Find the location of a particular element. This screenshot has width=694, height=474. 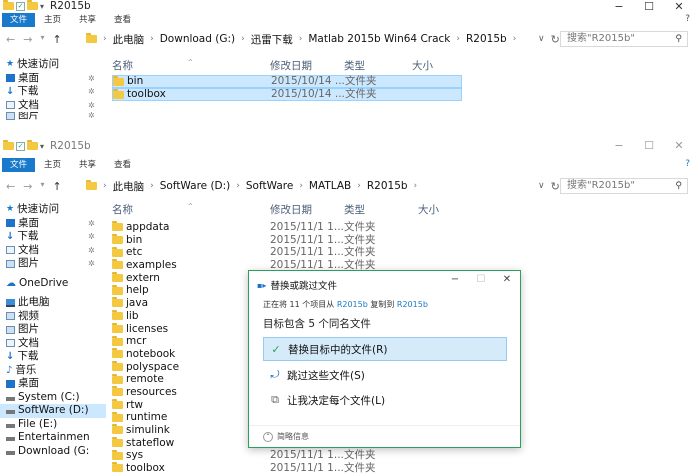

decide-each-button: ⧉ 让我决定每个文件(L) is located at coordinates (385, 400).